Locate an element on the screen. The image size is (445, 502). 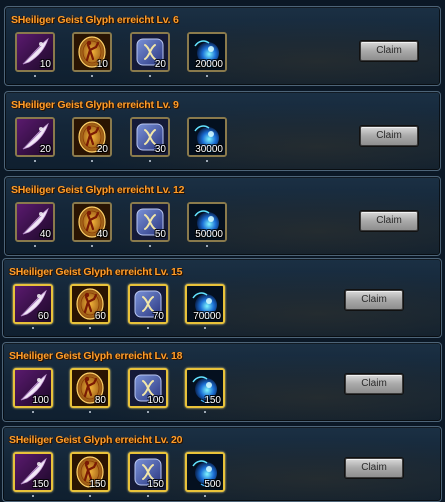
item-quantity: 70 is located at coordinates (158, 316).